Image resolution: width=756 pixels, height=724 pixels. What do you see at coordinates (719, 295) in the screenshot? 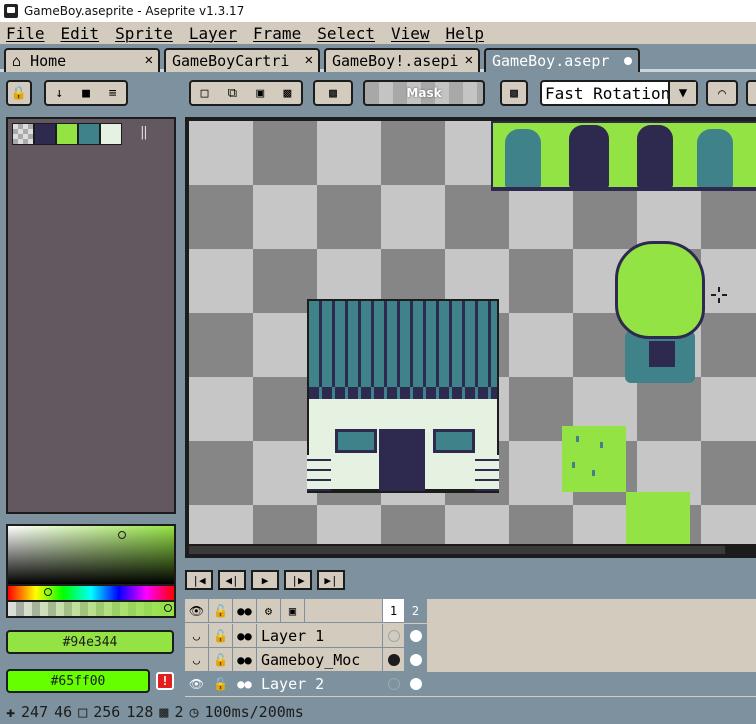
I see `crosshair-cursor-icon` at bounding box center [719, 295].